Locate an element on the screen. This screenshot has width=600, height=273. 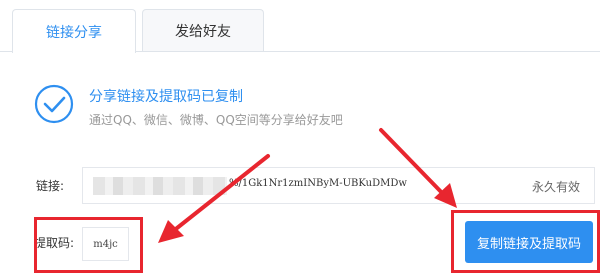
tab-send-to-friend: 发给好友 is located at coordinates (203, 30).